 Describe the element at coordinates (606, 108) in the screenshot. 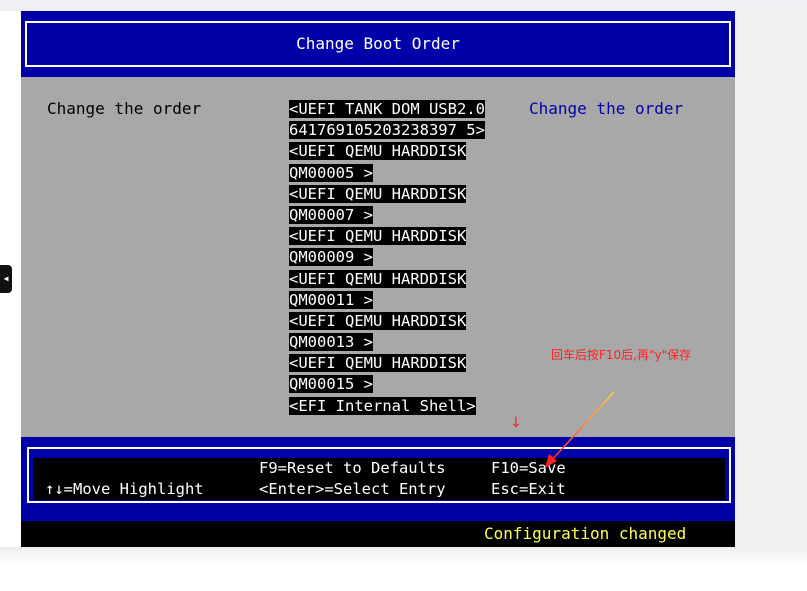

I see `help-text: Change the order` at that location.